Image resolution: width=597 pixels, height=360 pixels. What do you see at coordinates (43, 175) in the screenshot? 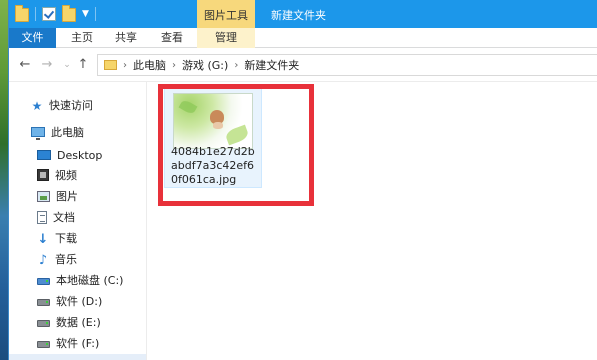
I see `video-icon` at bounding box center [43, 175].